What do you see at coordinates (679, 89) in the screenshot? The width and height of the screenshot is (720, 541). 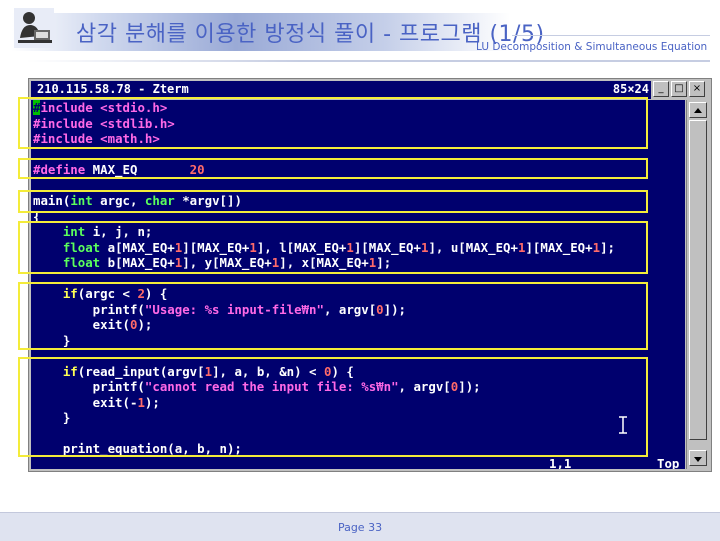 I see `maximize-button: □` at bounding box center [679, 89].